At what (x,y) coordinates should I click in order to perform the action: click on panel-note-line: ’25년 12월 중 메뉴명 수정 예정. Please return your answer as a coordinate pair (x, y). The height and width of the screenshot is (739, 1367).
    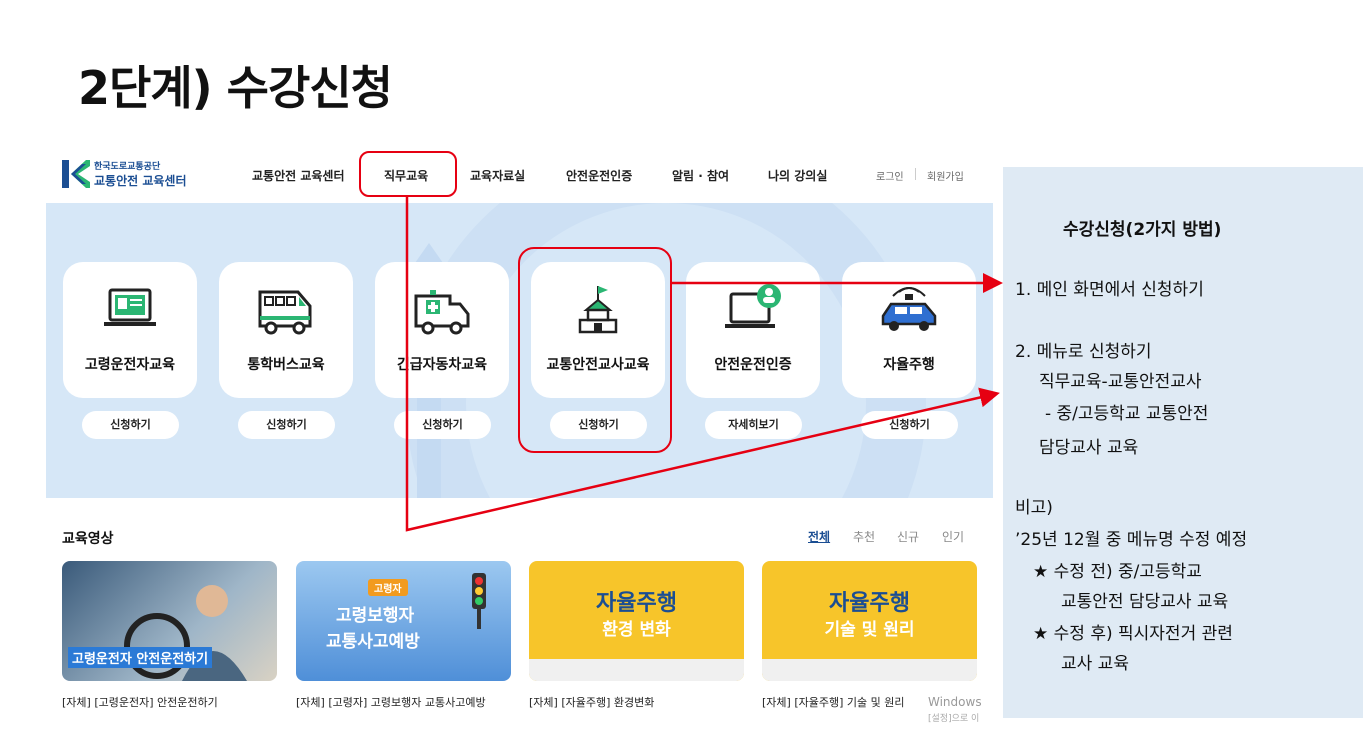
    Looking at the image, I should click on (1131, 540).